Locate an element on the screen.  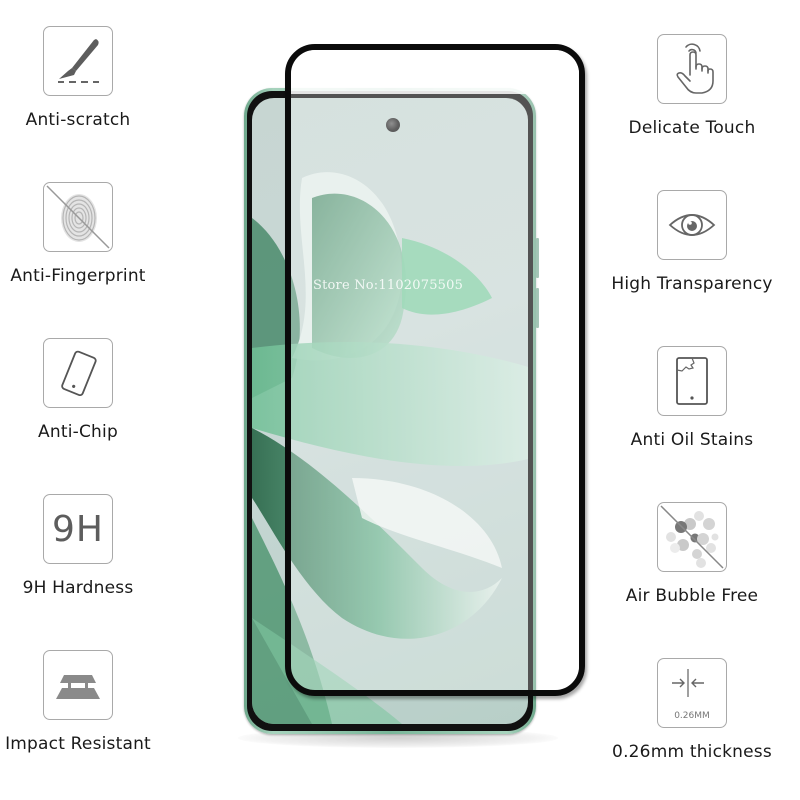
feature-anti-fingerprint: Anti-Fingerprint is located at coordinates (89, 234).